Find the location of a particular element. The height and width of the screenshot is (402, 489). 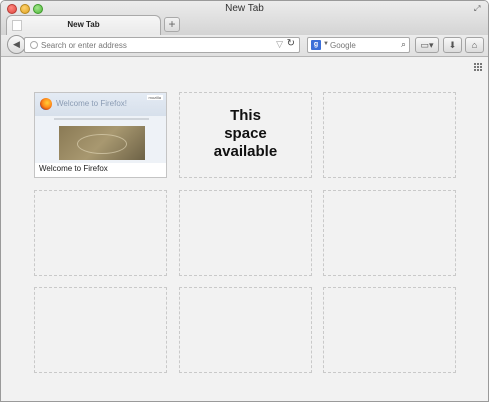

thumbnail-title: Welcome to Firefox! is located at coordinates (91, 103).